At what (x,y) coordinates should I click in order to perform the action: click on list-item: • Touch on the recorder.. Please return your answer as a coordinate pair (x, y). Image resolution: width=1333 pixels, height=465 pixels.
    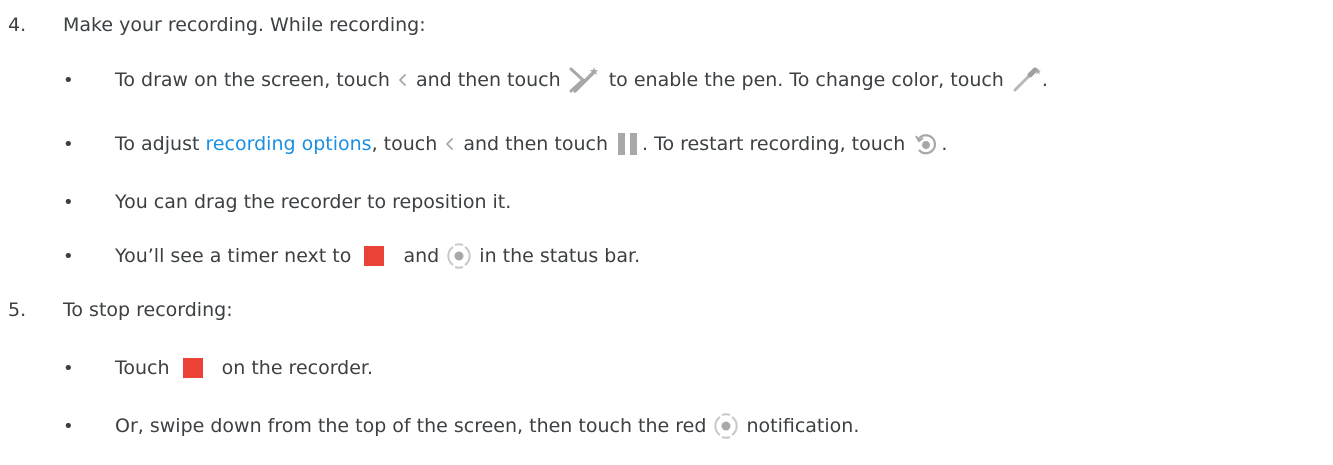
    Looking at the image, I should click on (218, 368).